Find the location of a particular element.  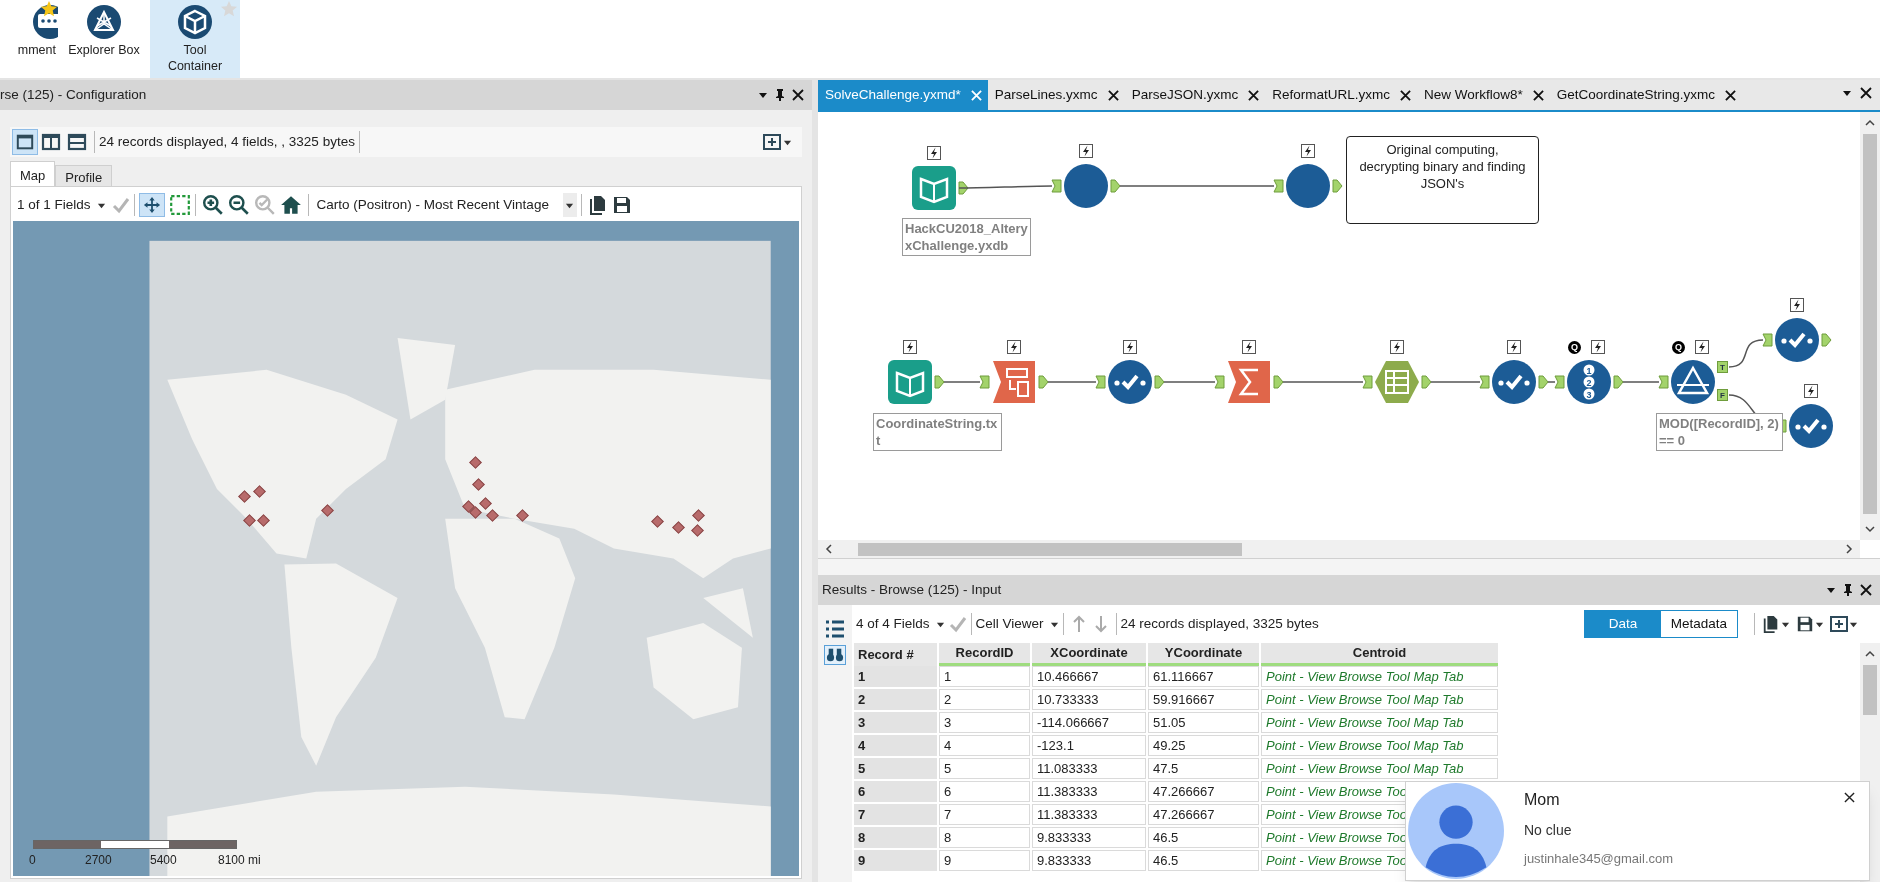

workflow-tab: ParseLines.yxmc is located at coordinates (1056, 95).